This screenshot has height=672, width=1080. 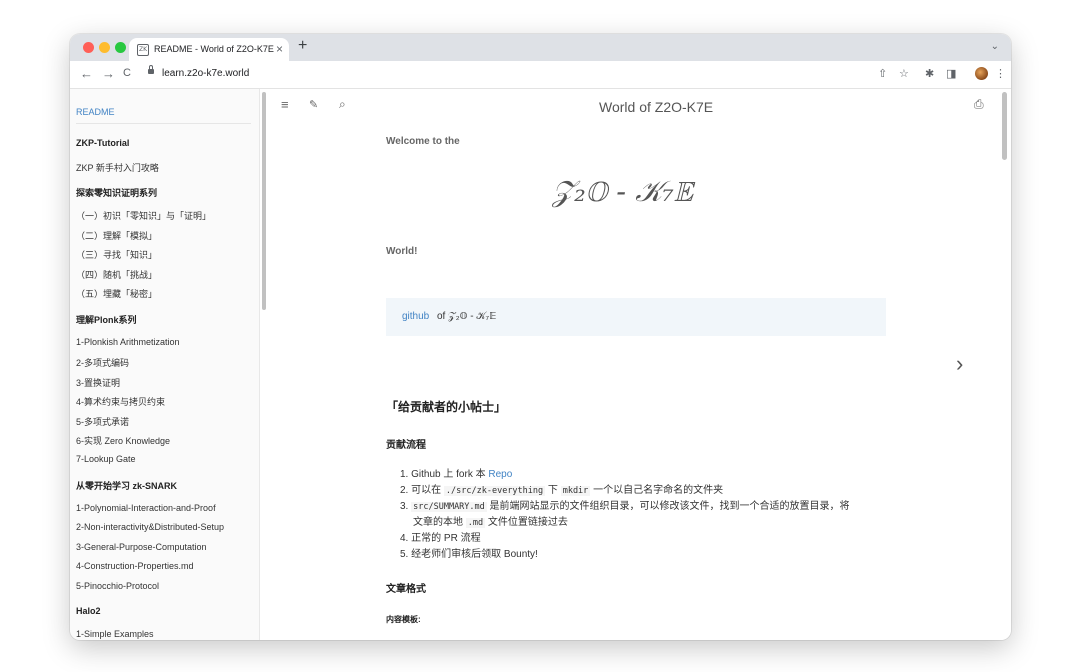 I want to click on sidebar-item-snark-4: 4-Construction-Properties.md, so click(x=135, y=566).